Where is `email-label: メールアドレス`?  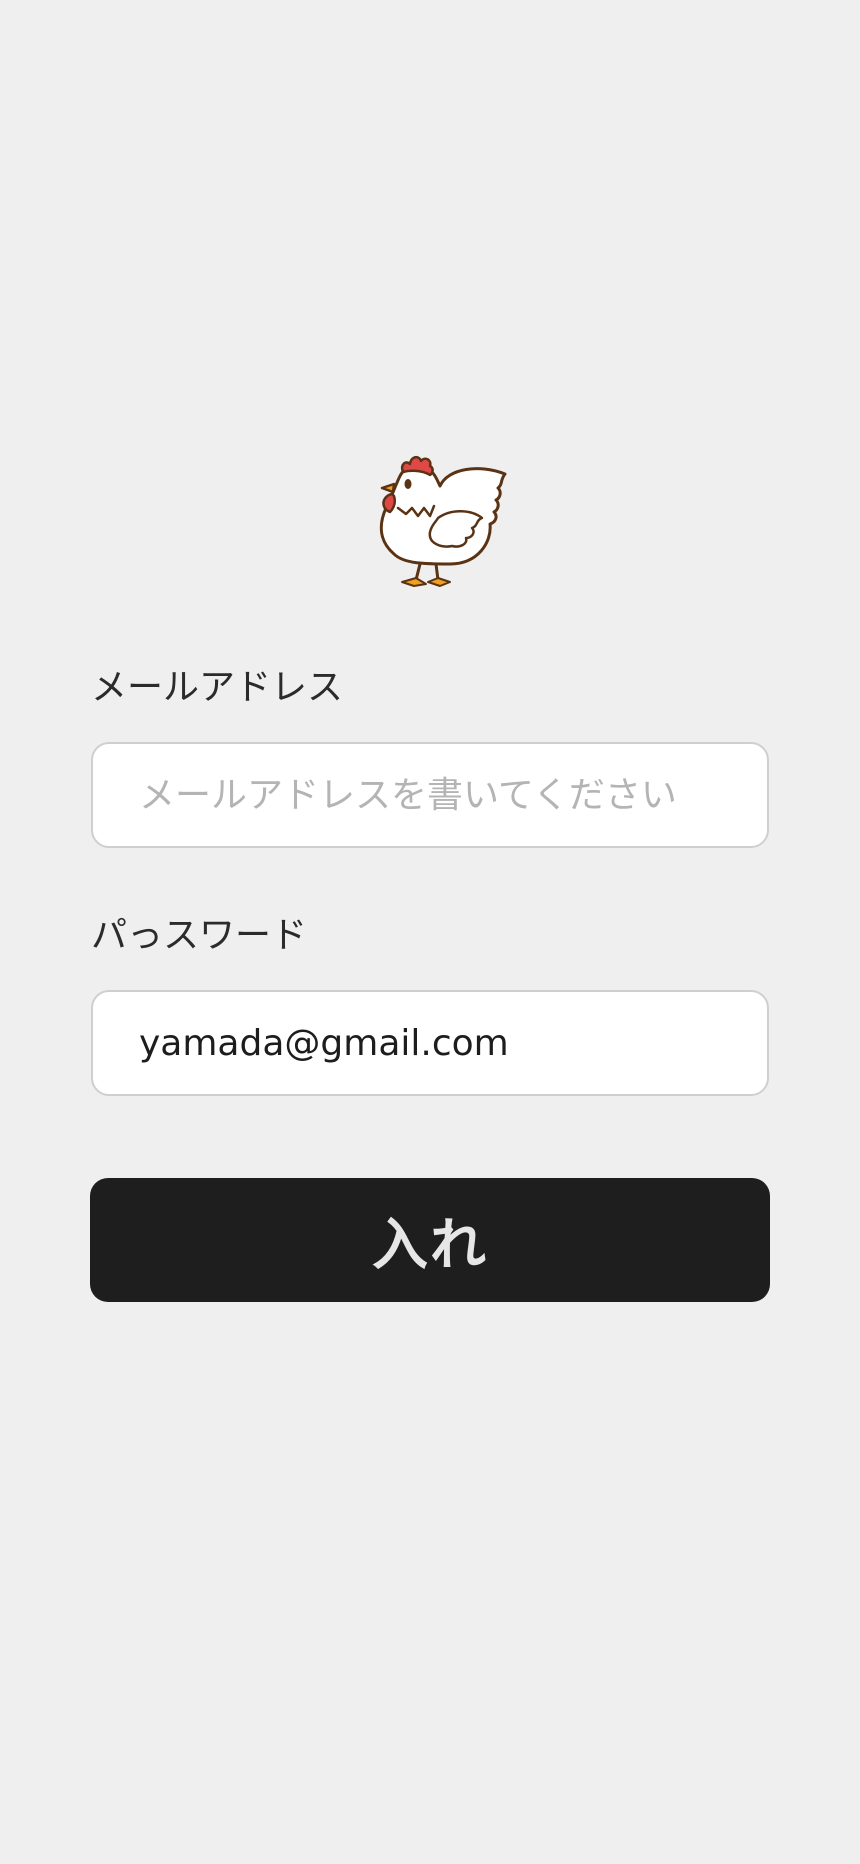 email-label: メールアドレス is located at coordinates (217, 687).